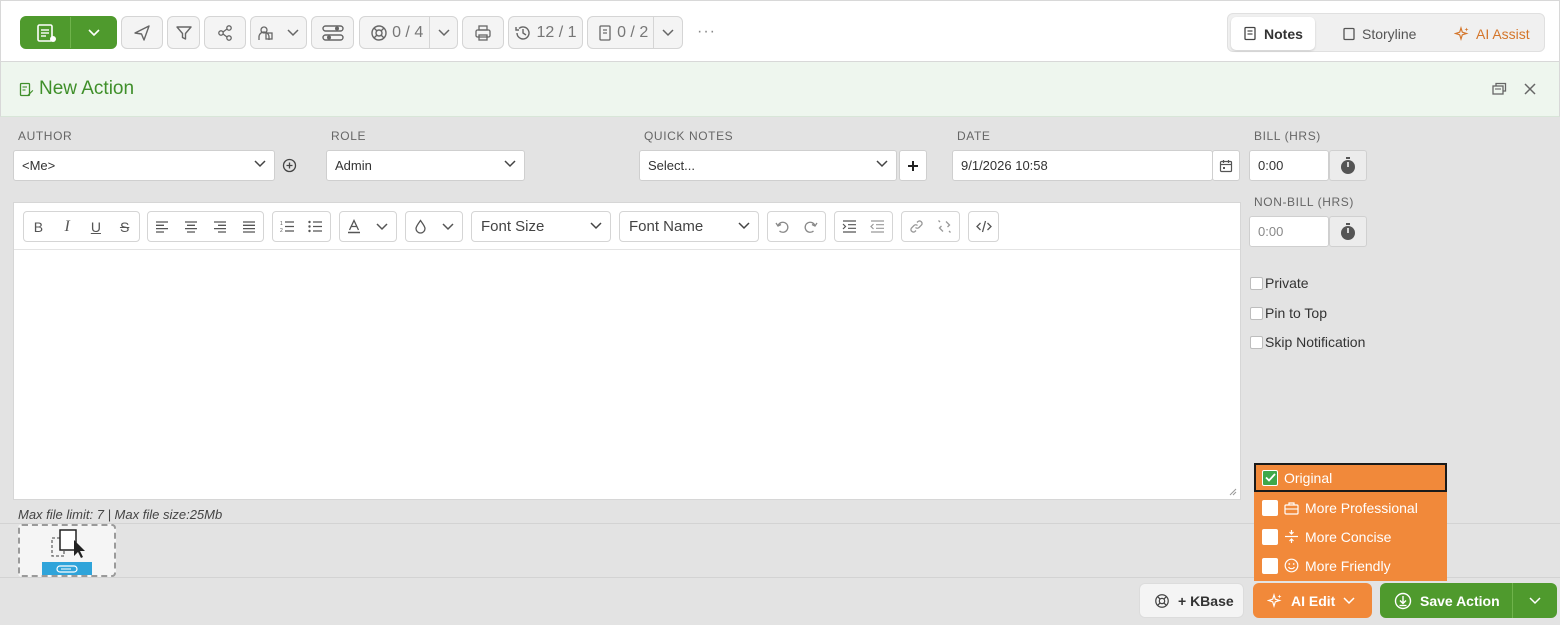 This screenshot has height=625, width=1560. Describe the element at coordinates (1348, 231) in the screenshot. I see `non-bill-timer-button` at that location.